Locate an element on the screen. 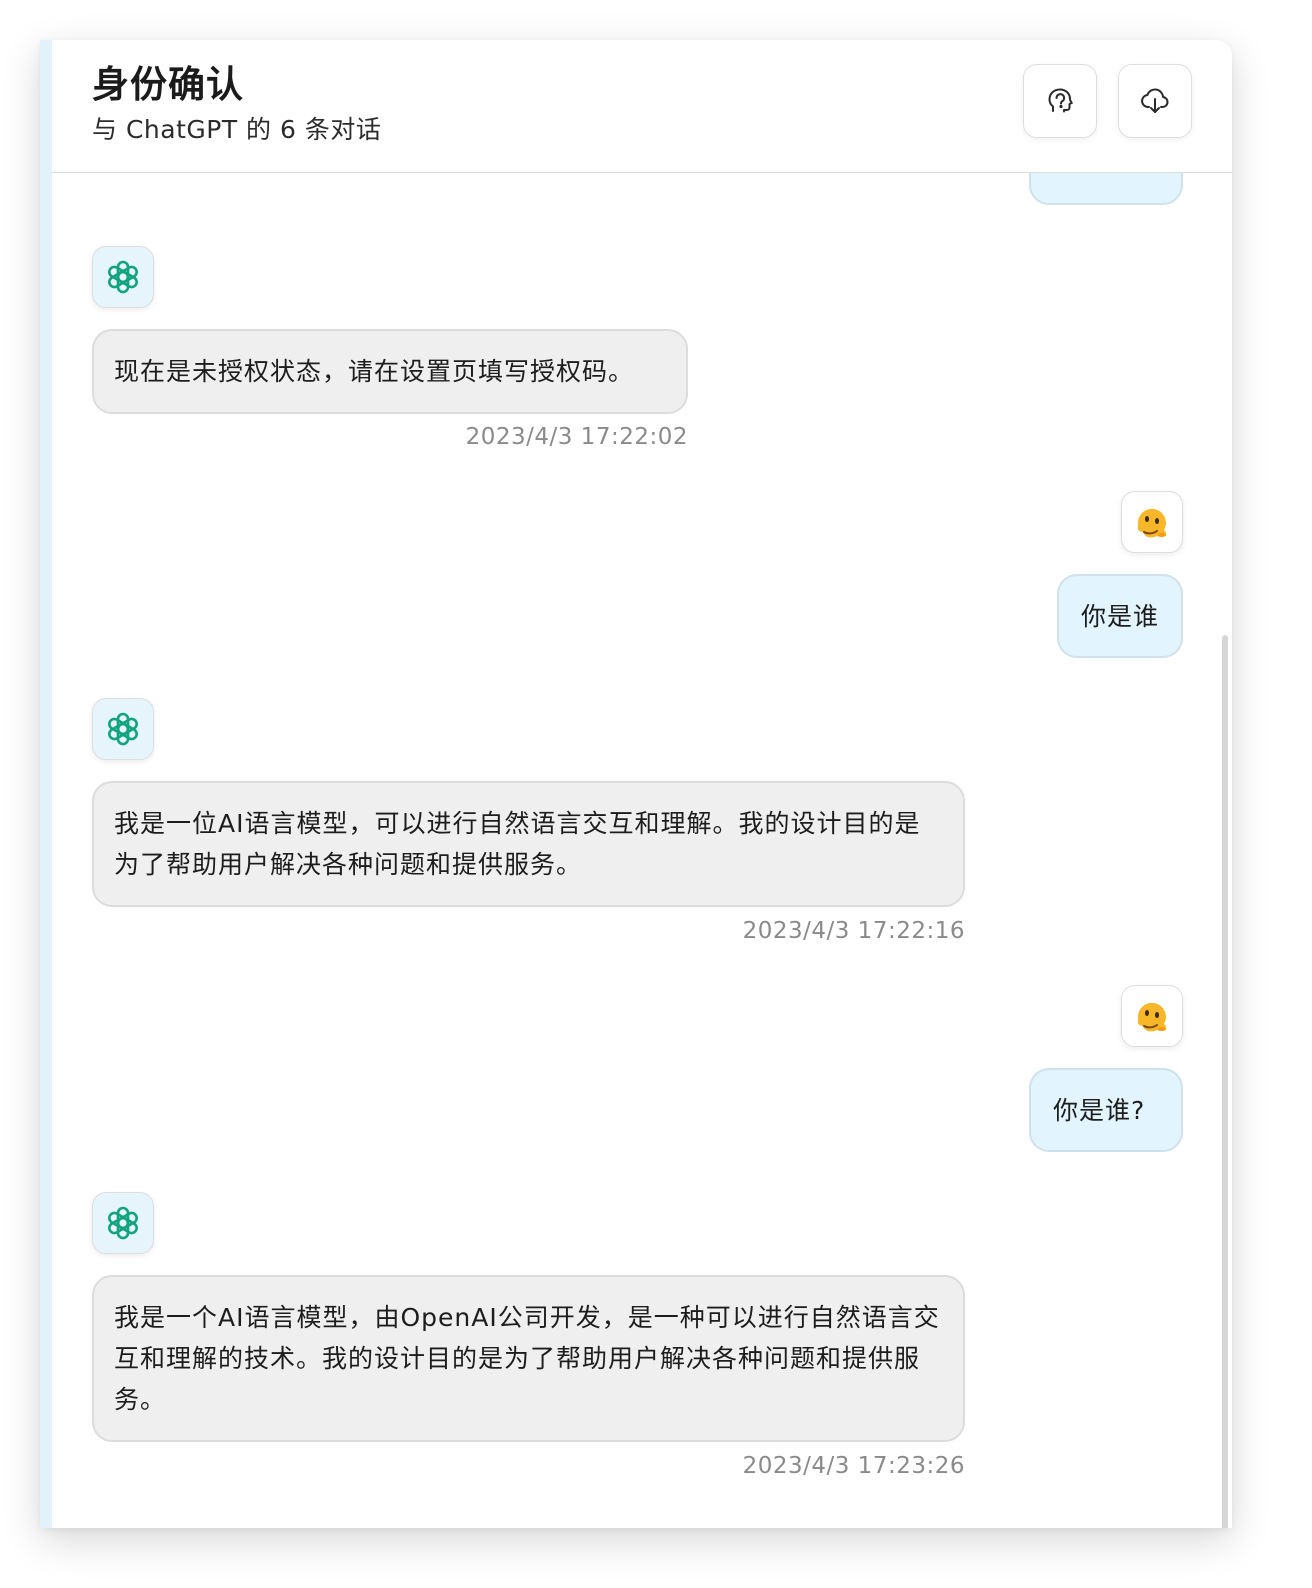  user-message-text: 你是谁 is located at coordinates (1120, 616).